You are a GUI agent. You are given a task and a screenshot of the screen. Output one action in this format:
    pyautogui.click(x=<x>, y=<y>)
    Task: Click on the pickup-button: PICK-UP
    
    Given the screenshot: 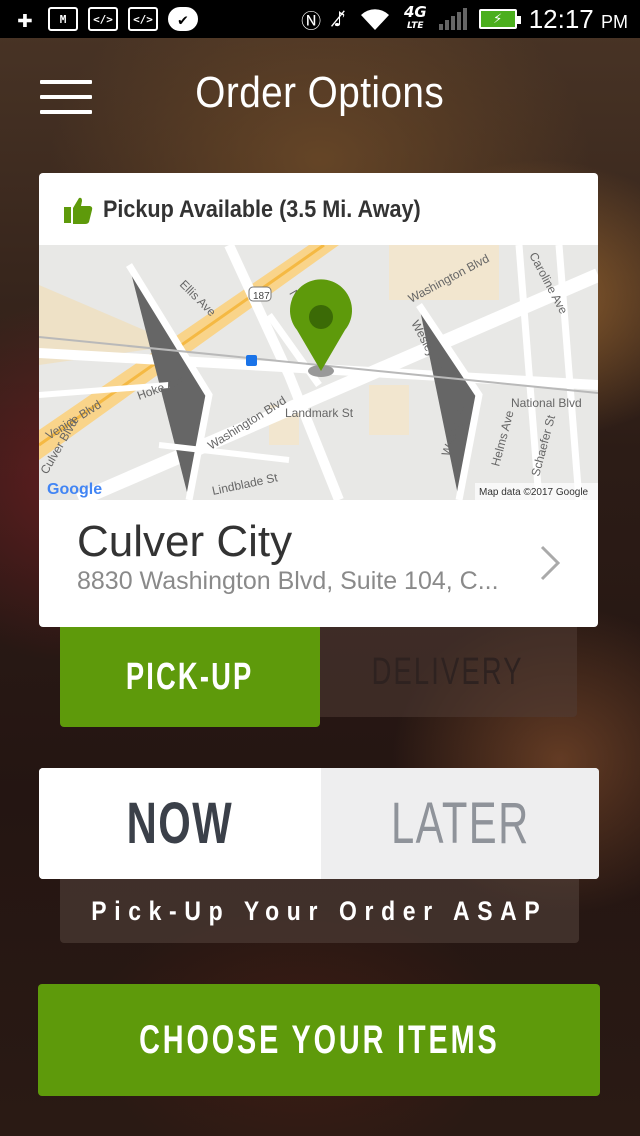 What is the action you would take?
    pyautogui.click(x=190, y=677)
    